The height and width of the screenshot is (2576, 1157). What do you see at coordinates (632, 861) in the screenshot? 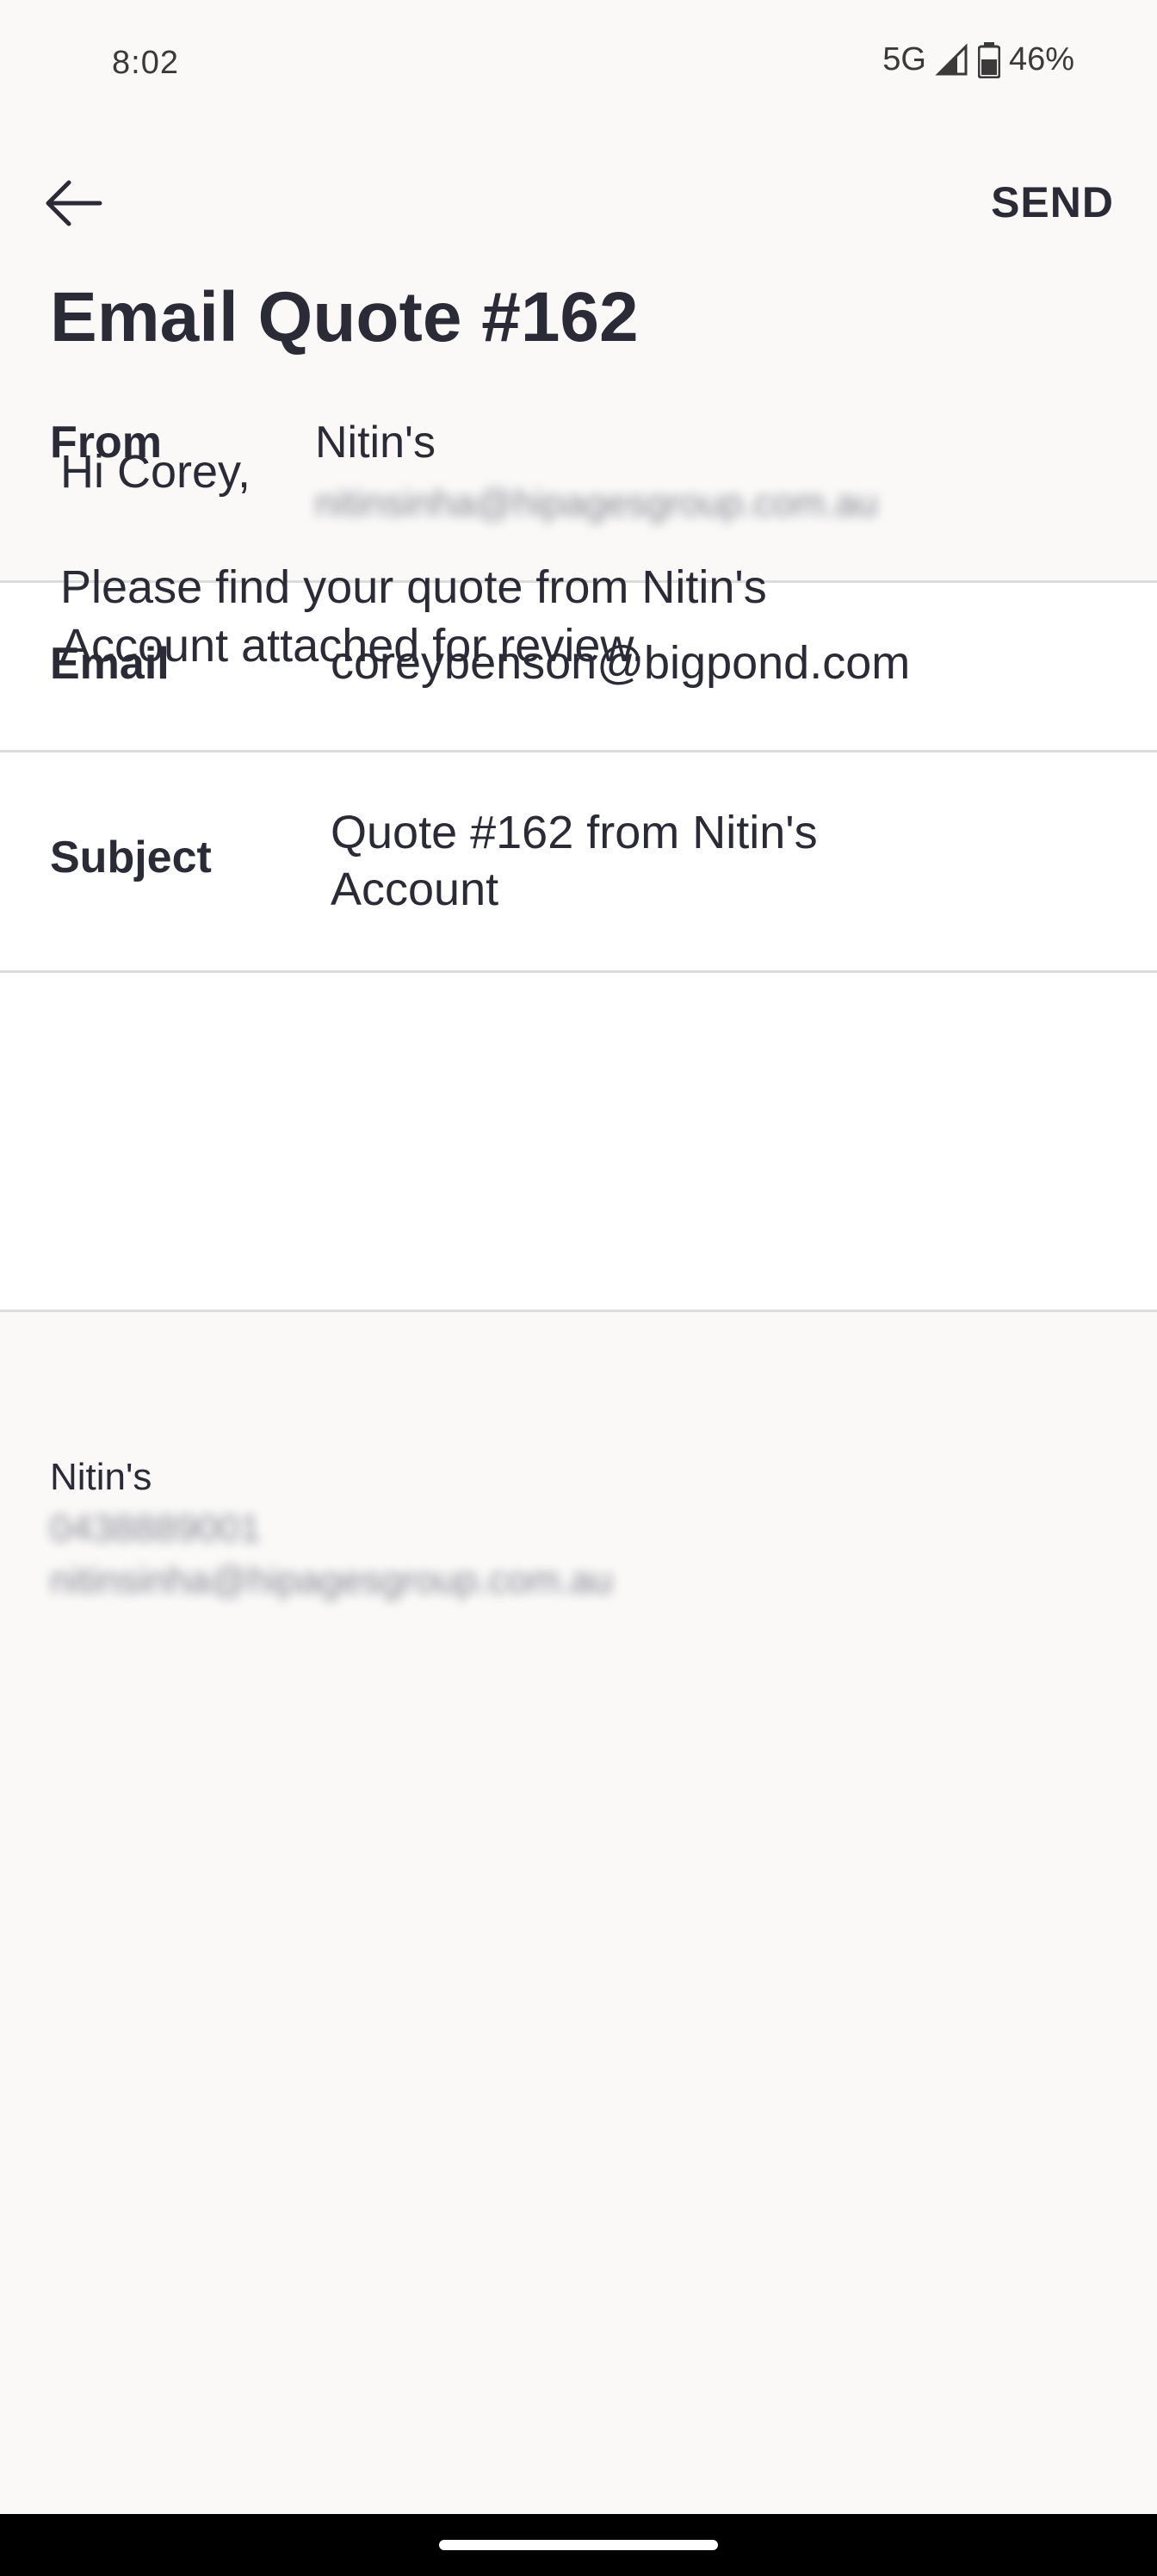
I see `subject-field: Quote #162 from Nitin's Account` at bounding box center [632, 861].